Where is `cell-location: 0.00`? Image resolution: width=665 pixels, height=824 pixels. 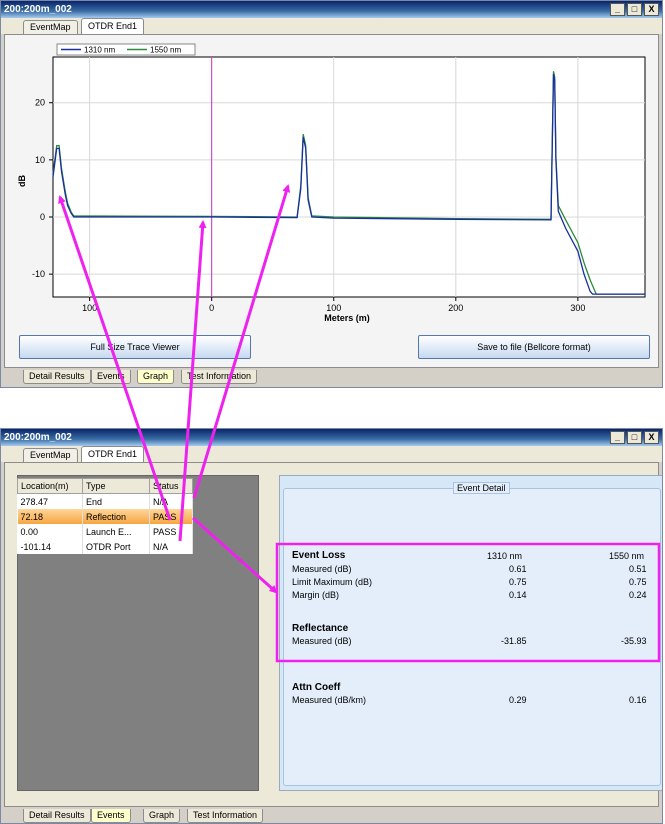 cell-location: 0.00 is located at coordinates (50, 531).